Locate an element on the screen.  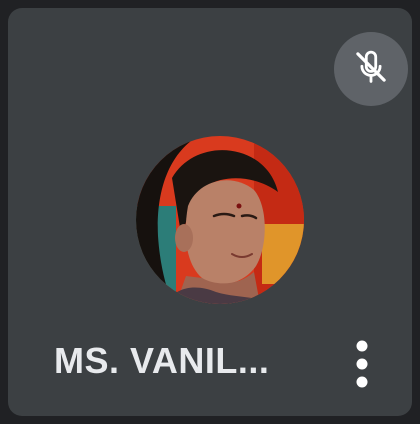
more-vert-icon is located at coordinates (362, 366).